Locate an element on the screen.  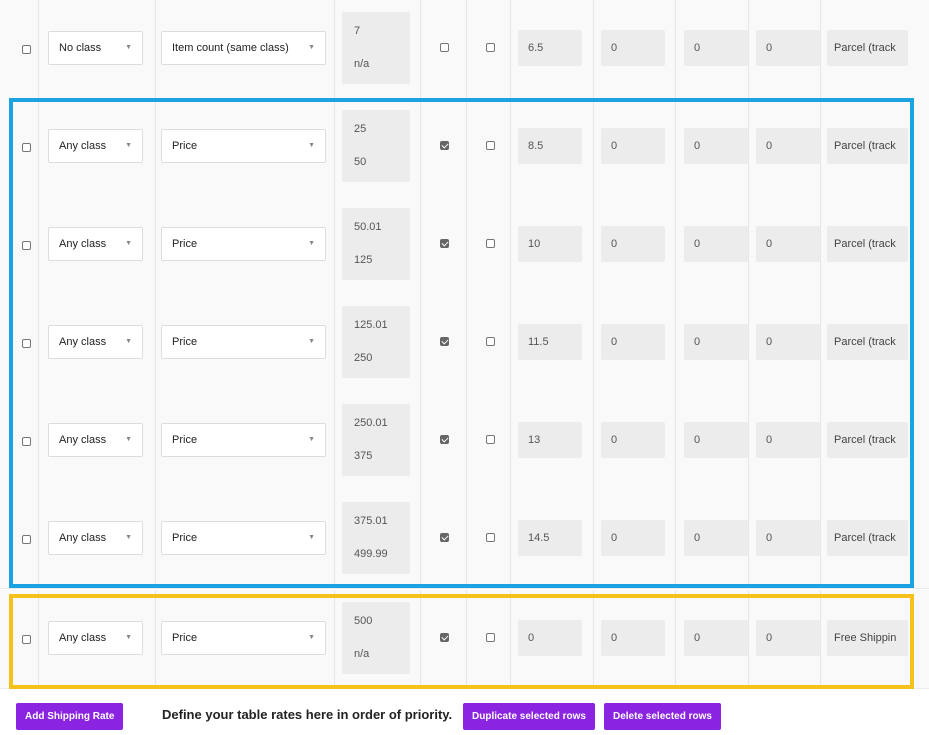
row-cost-input: 13 is located at coordinates (550, 440).